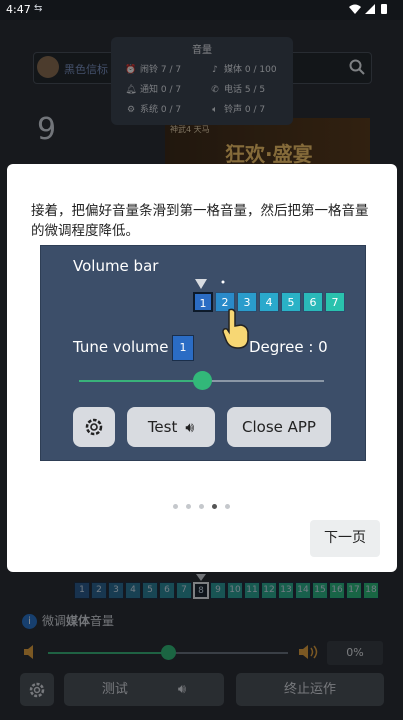 Image resolution: width=403 pixels, height=720 pixels. I want to click on next-page-button: 下一页, so click(345, 538).